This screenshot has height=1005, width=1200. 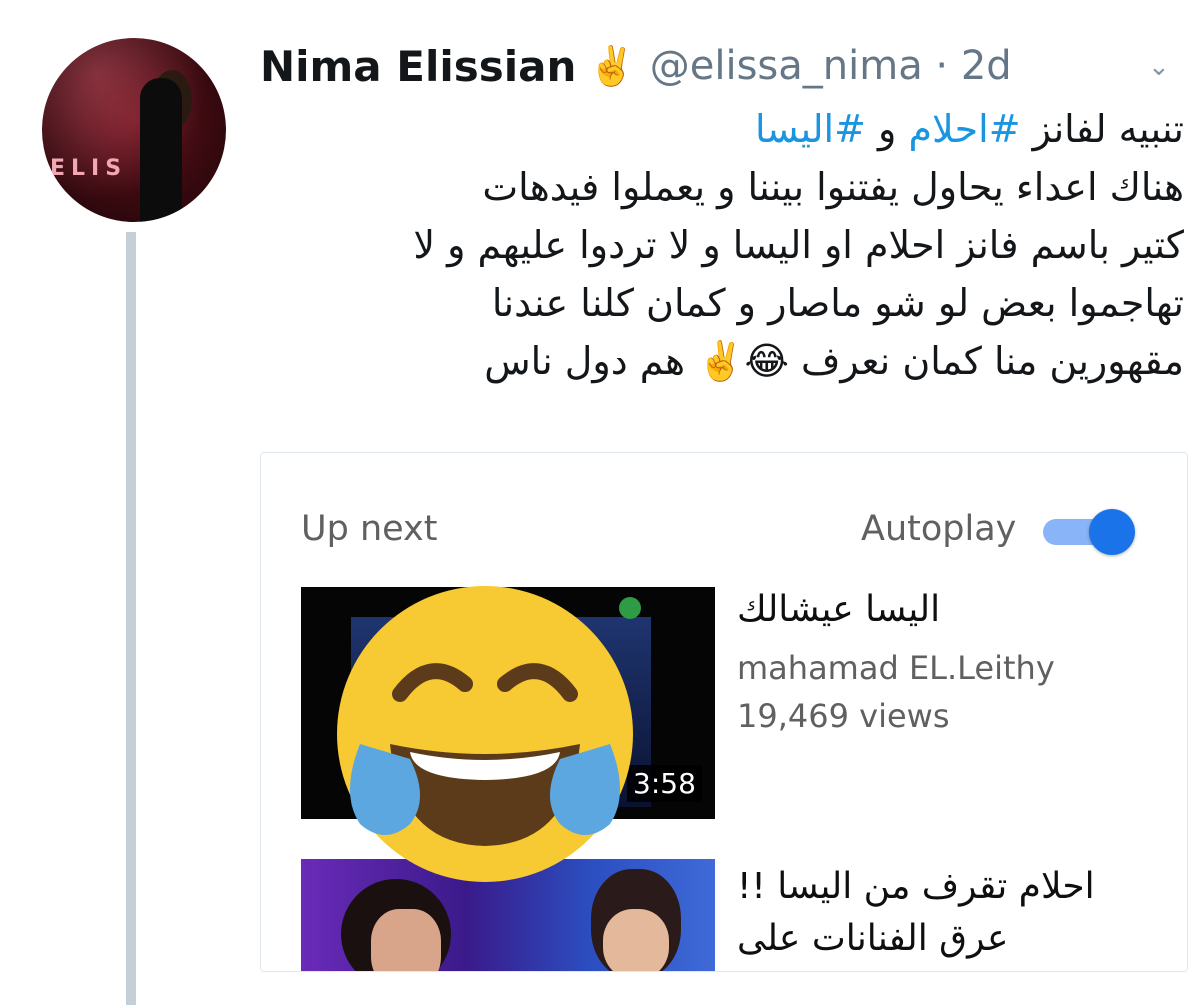 What do you see at coordinates (636, 940) in the screenshot?
I see `thumbnail-person-right-face` at bounding box center [636, 940].